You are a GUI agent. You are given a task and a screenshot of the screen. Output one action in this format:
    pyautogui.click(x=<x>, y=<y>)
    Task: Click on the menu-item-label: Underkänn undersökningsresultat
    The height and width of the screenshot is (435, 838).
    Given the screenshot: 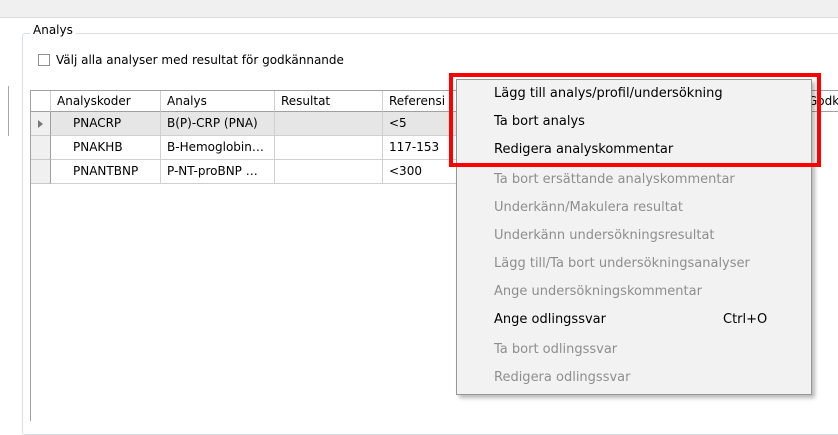 What is the action you would take?
    pyautogui.click(x=604, y=235)
    